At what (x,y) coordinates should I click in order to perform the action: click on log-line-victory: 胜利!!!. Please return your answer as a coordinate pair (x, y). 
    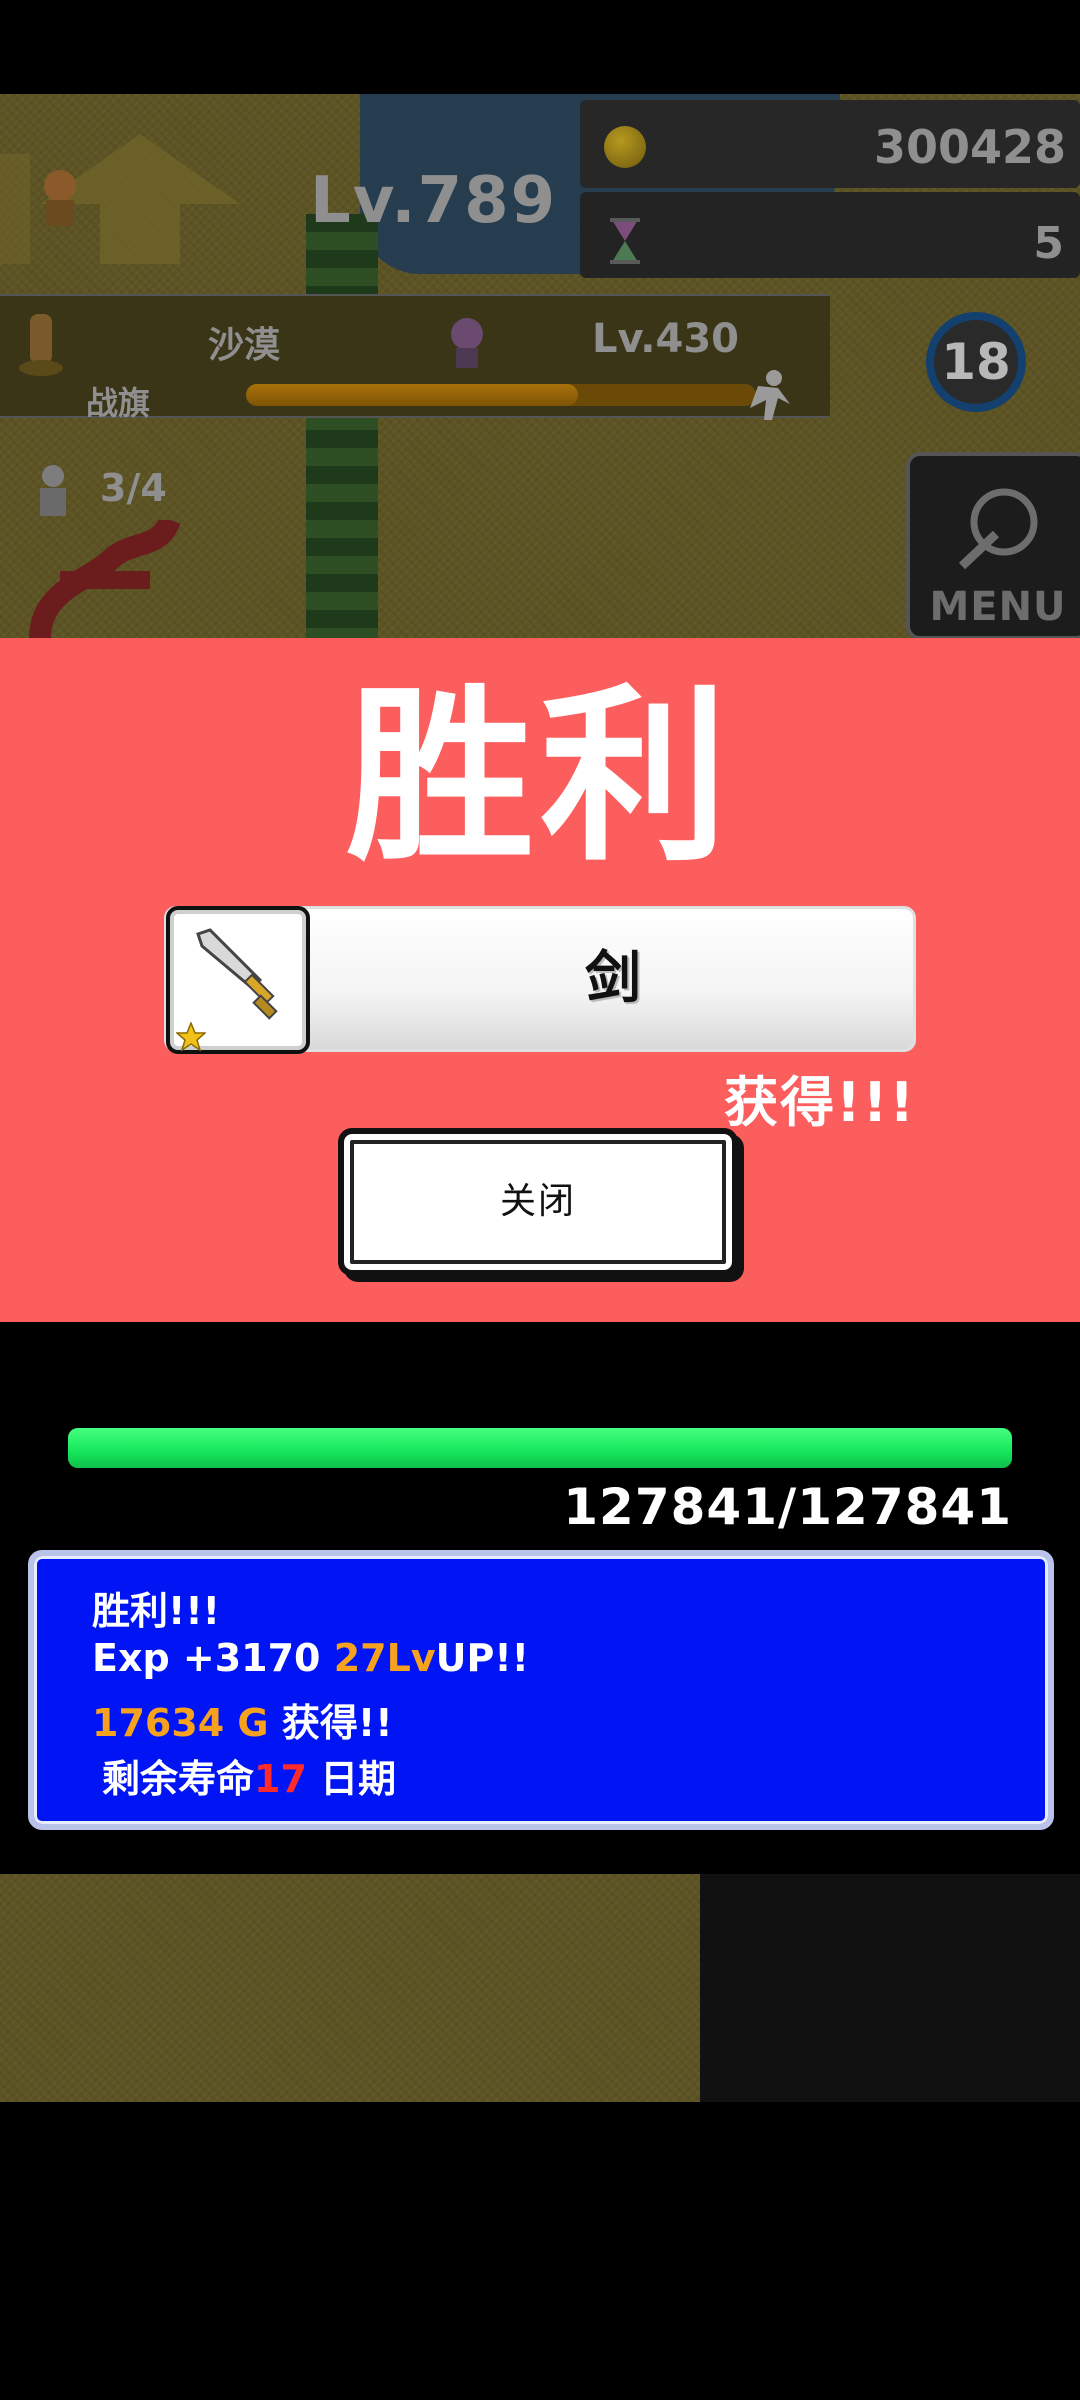
    Looking at the image, I should click on (156, 1607).